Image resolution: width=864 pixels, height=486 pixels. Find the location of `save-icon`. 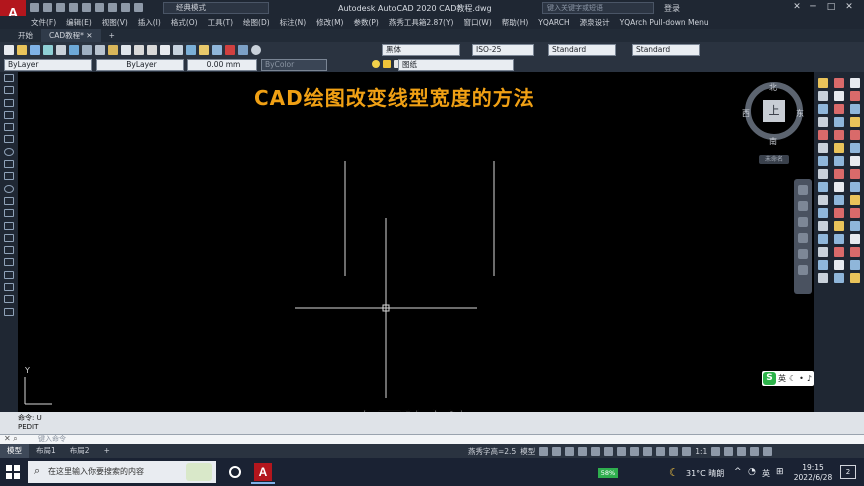

save-icon is located at coordinates (35, 50).